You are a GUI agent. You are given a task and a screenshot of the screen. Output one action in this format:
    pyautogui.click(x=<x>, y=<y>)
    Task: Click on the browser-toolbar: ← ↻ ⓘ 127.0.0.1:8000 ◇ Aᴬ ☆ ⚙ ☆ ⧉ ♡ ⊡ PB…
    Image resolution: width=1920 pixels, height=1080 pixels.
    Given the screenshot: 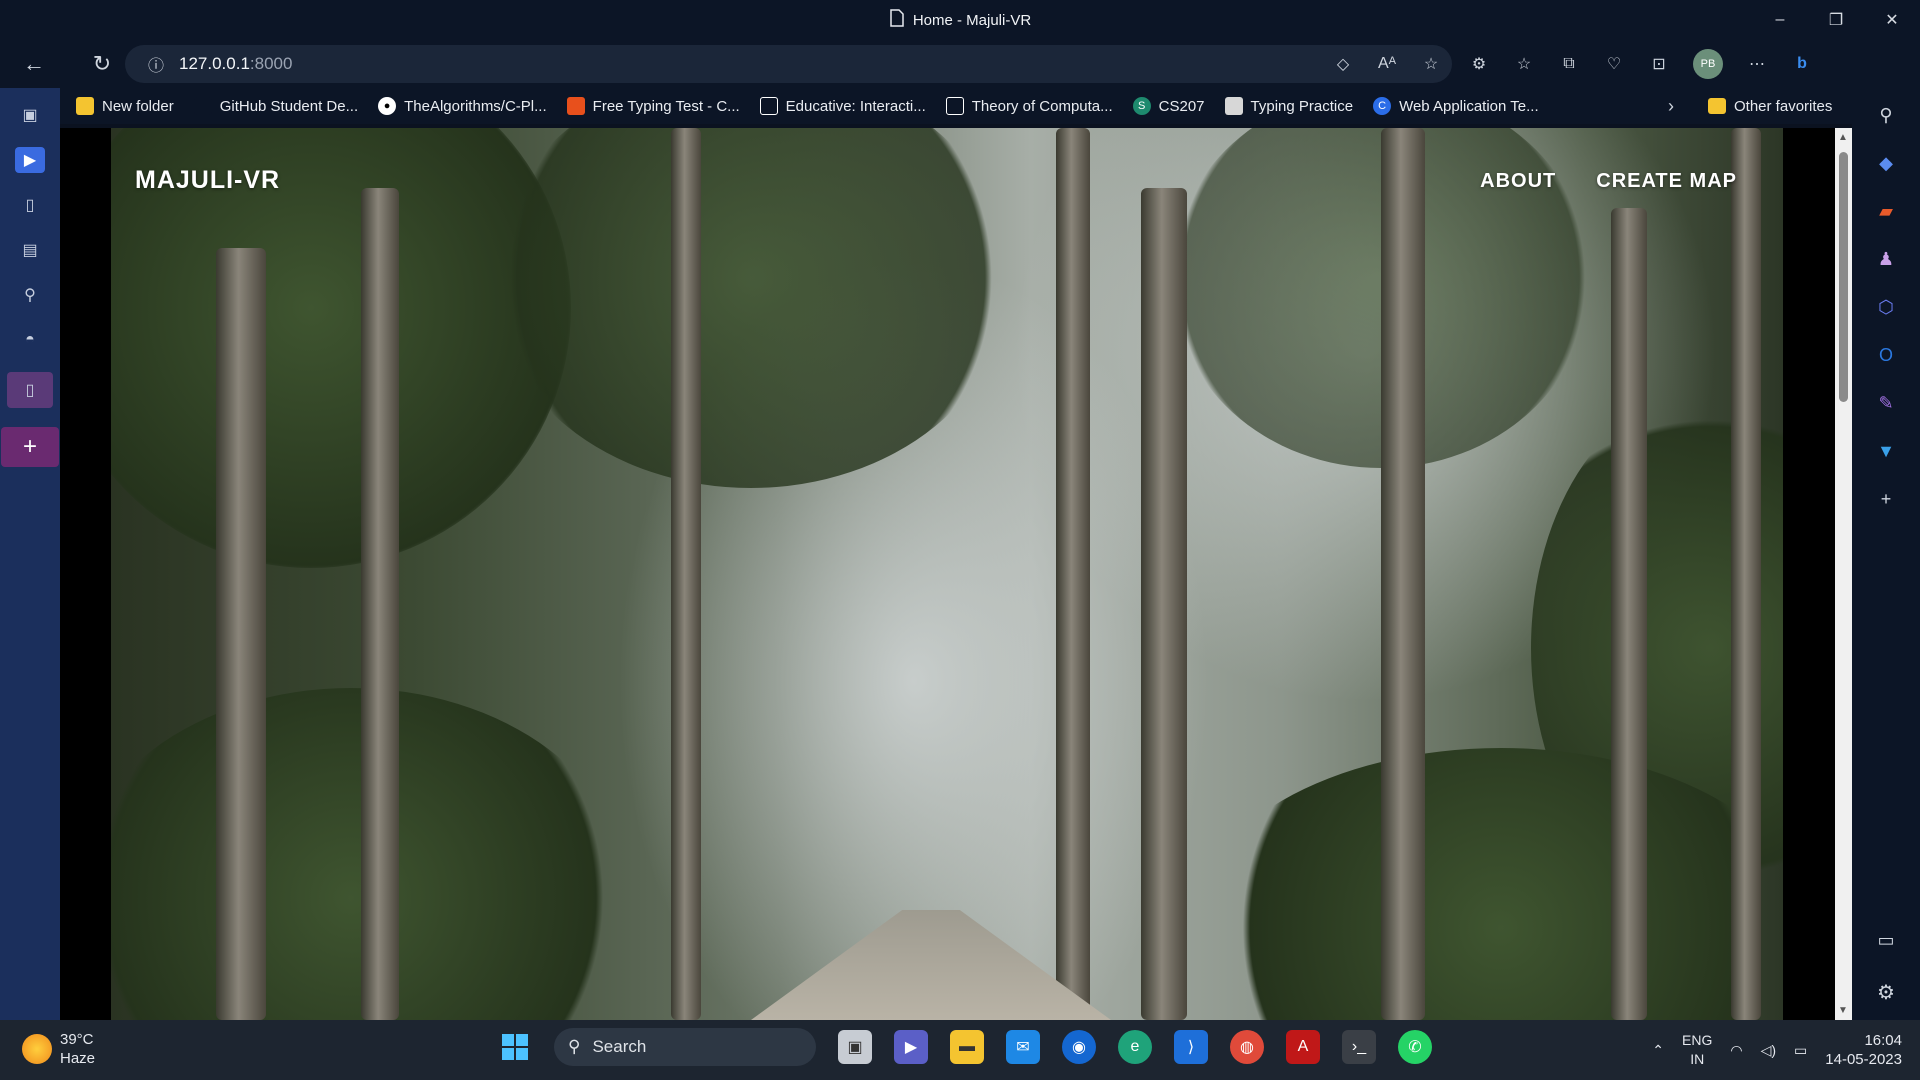 What is the action you would take?
    pyautogui.click(x=960, y=64)
    